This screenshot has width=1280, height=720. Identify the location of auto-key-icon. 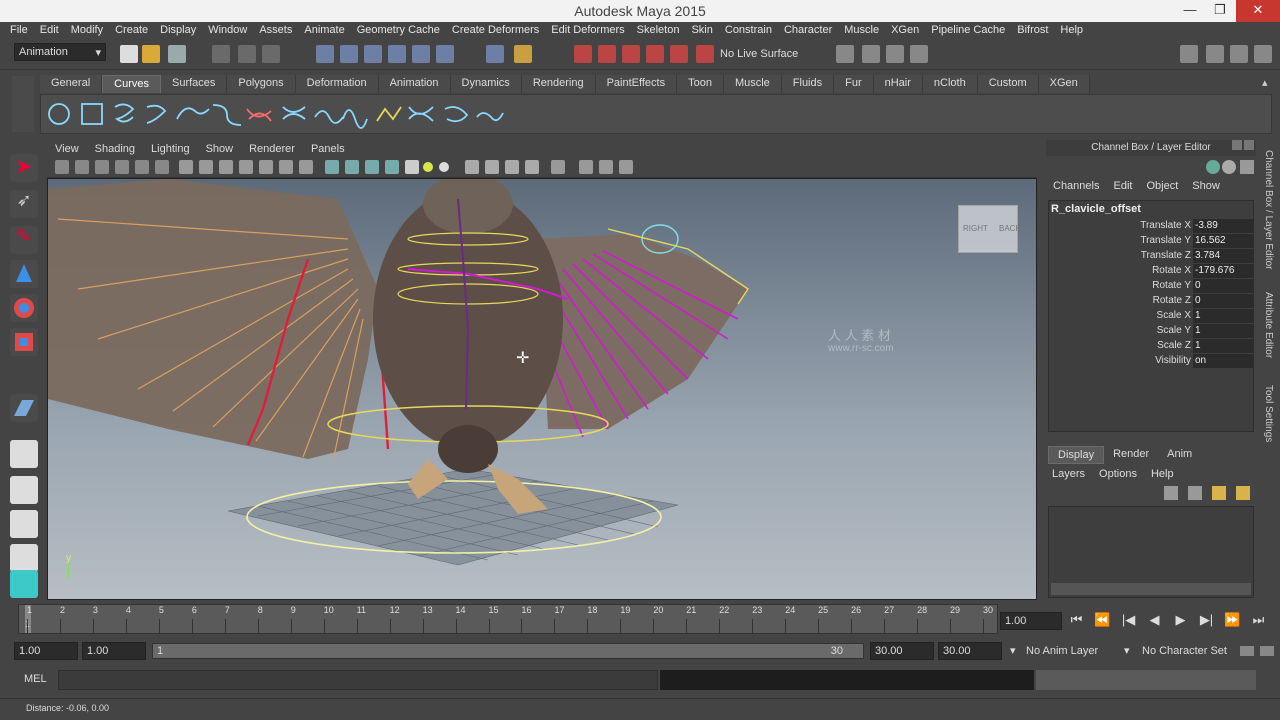
(1247, 651).